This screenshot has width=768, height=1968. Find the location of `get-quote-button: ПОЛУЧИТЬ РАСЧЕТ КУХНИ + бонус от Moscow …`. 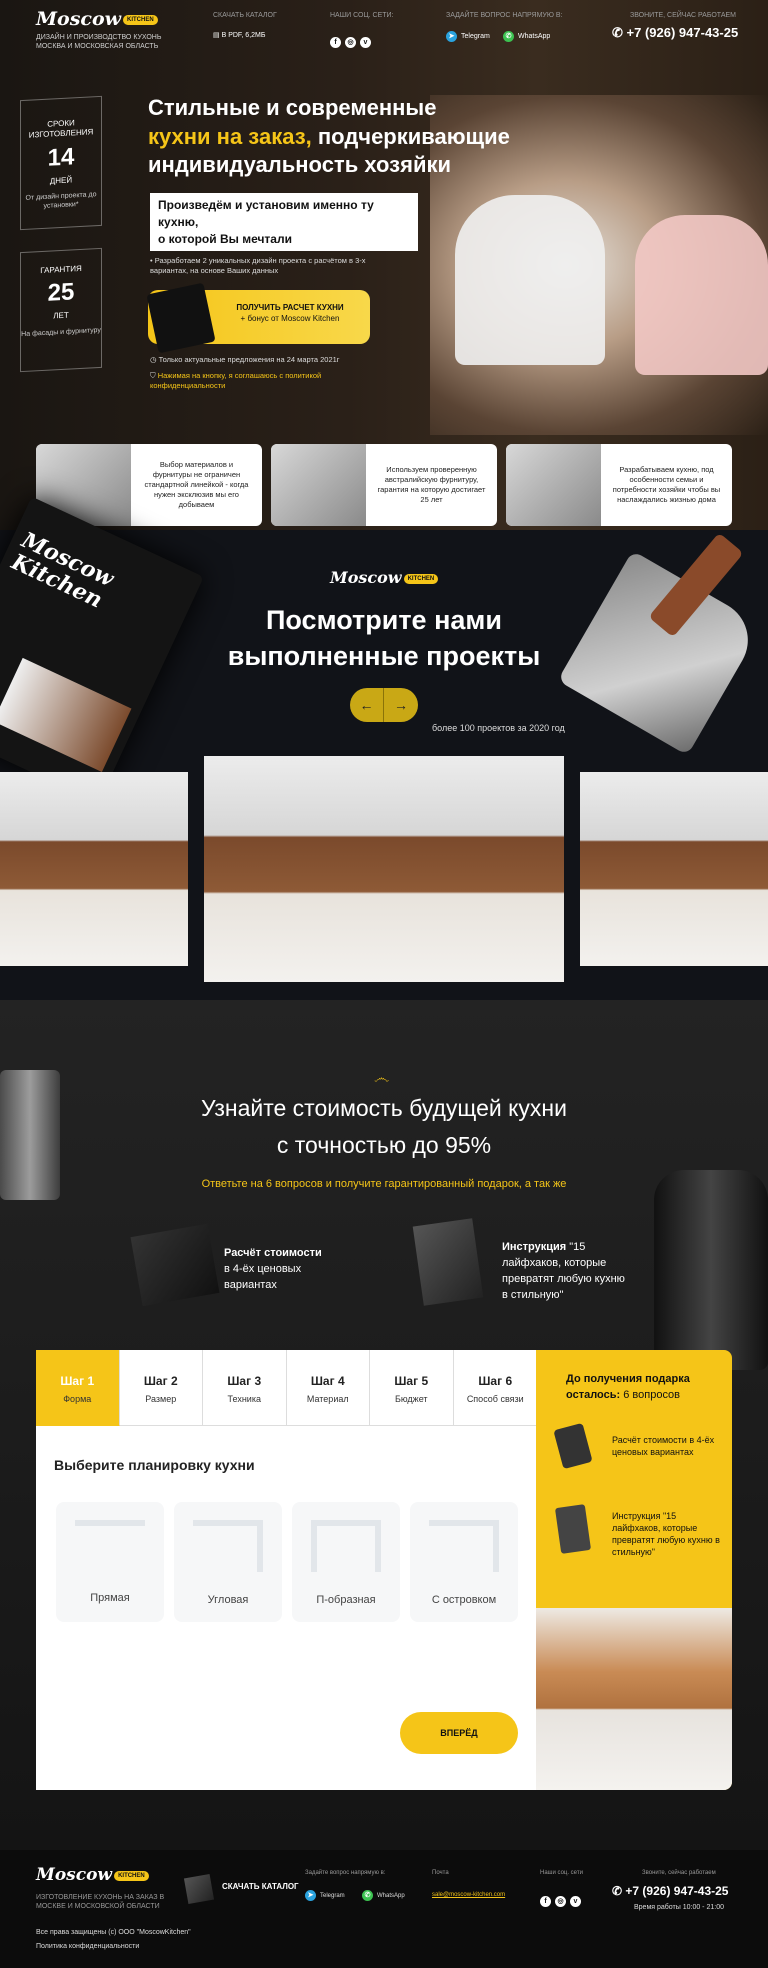

get-quote-button: ПОЛУЧИТЬ РАСЧЕТ КУХНИ + бонус от Moscow … is located at coordinates (258, 318).